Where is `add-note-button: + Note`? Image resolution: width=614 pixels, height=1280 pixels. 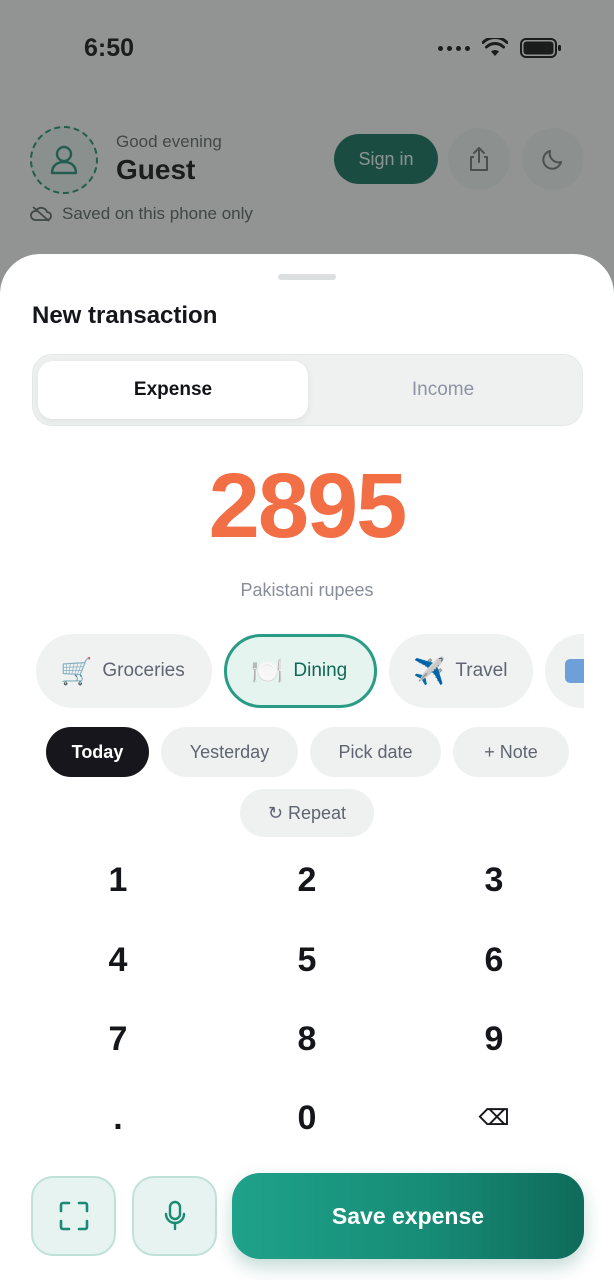 add-note-button: + Note is located at coordinates (511, 752).